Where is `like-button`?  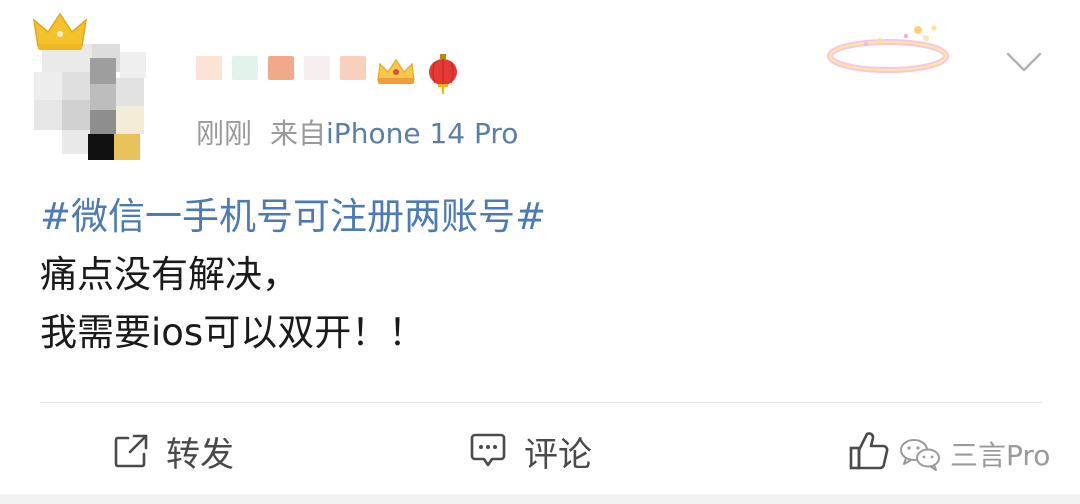 like-button is located at coordinates (869, 451).